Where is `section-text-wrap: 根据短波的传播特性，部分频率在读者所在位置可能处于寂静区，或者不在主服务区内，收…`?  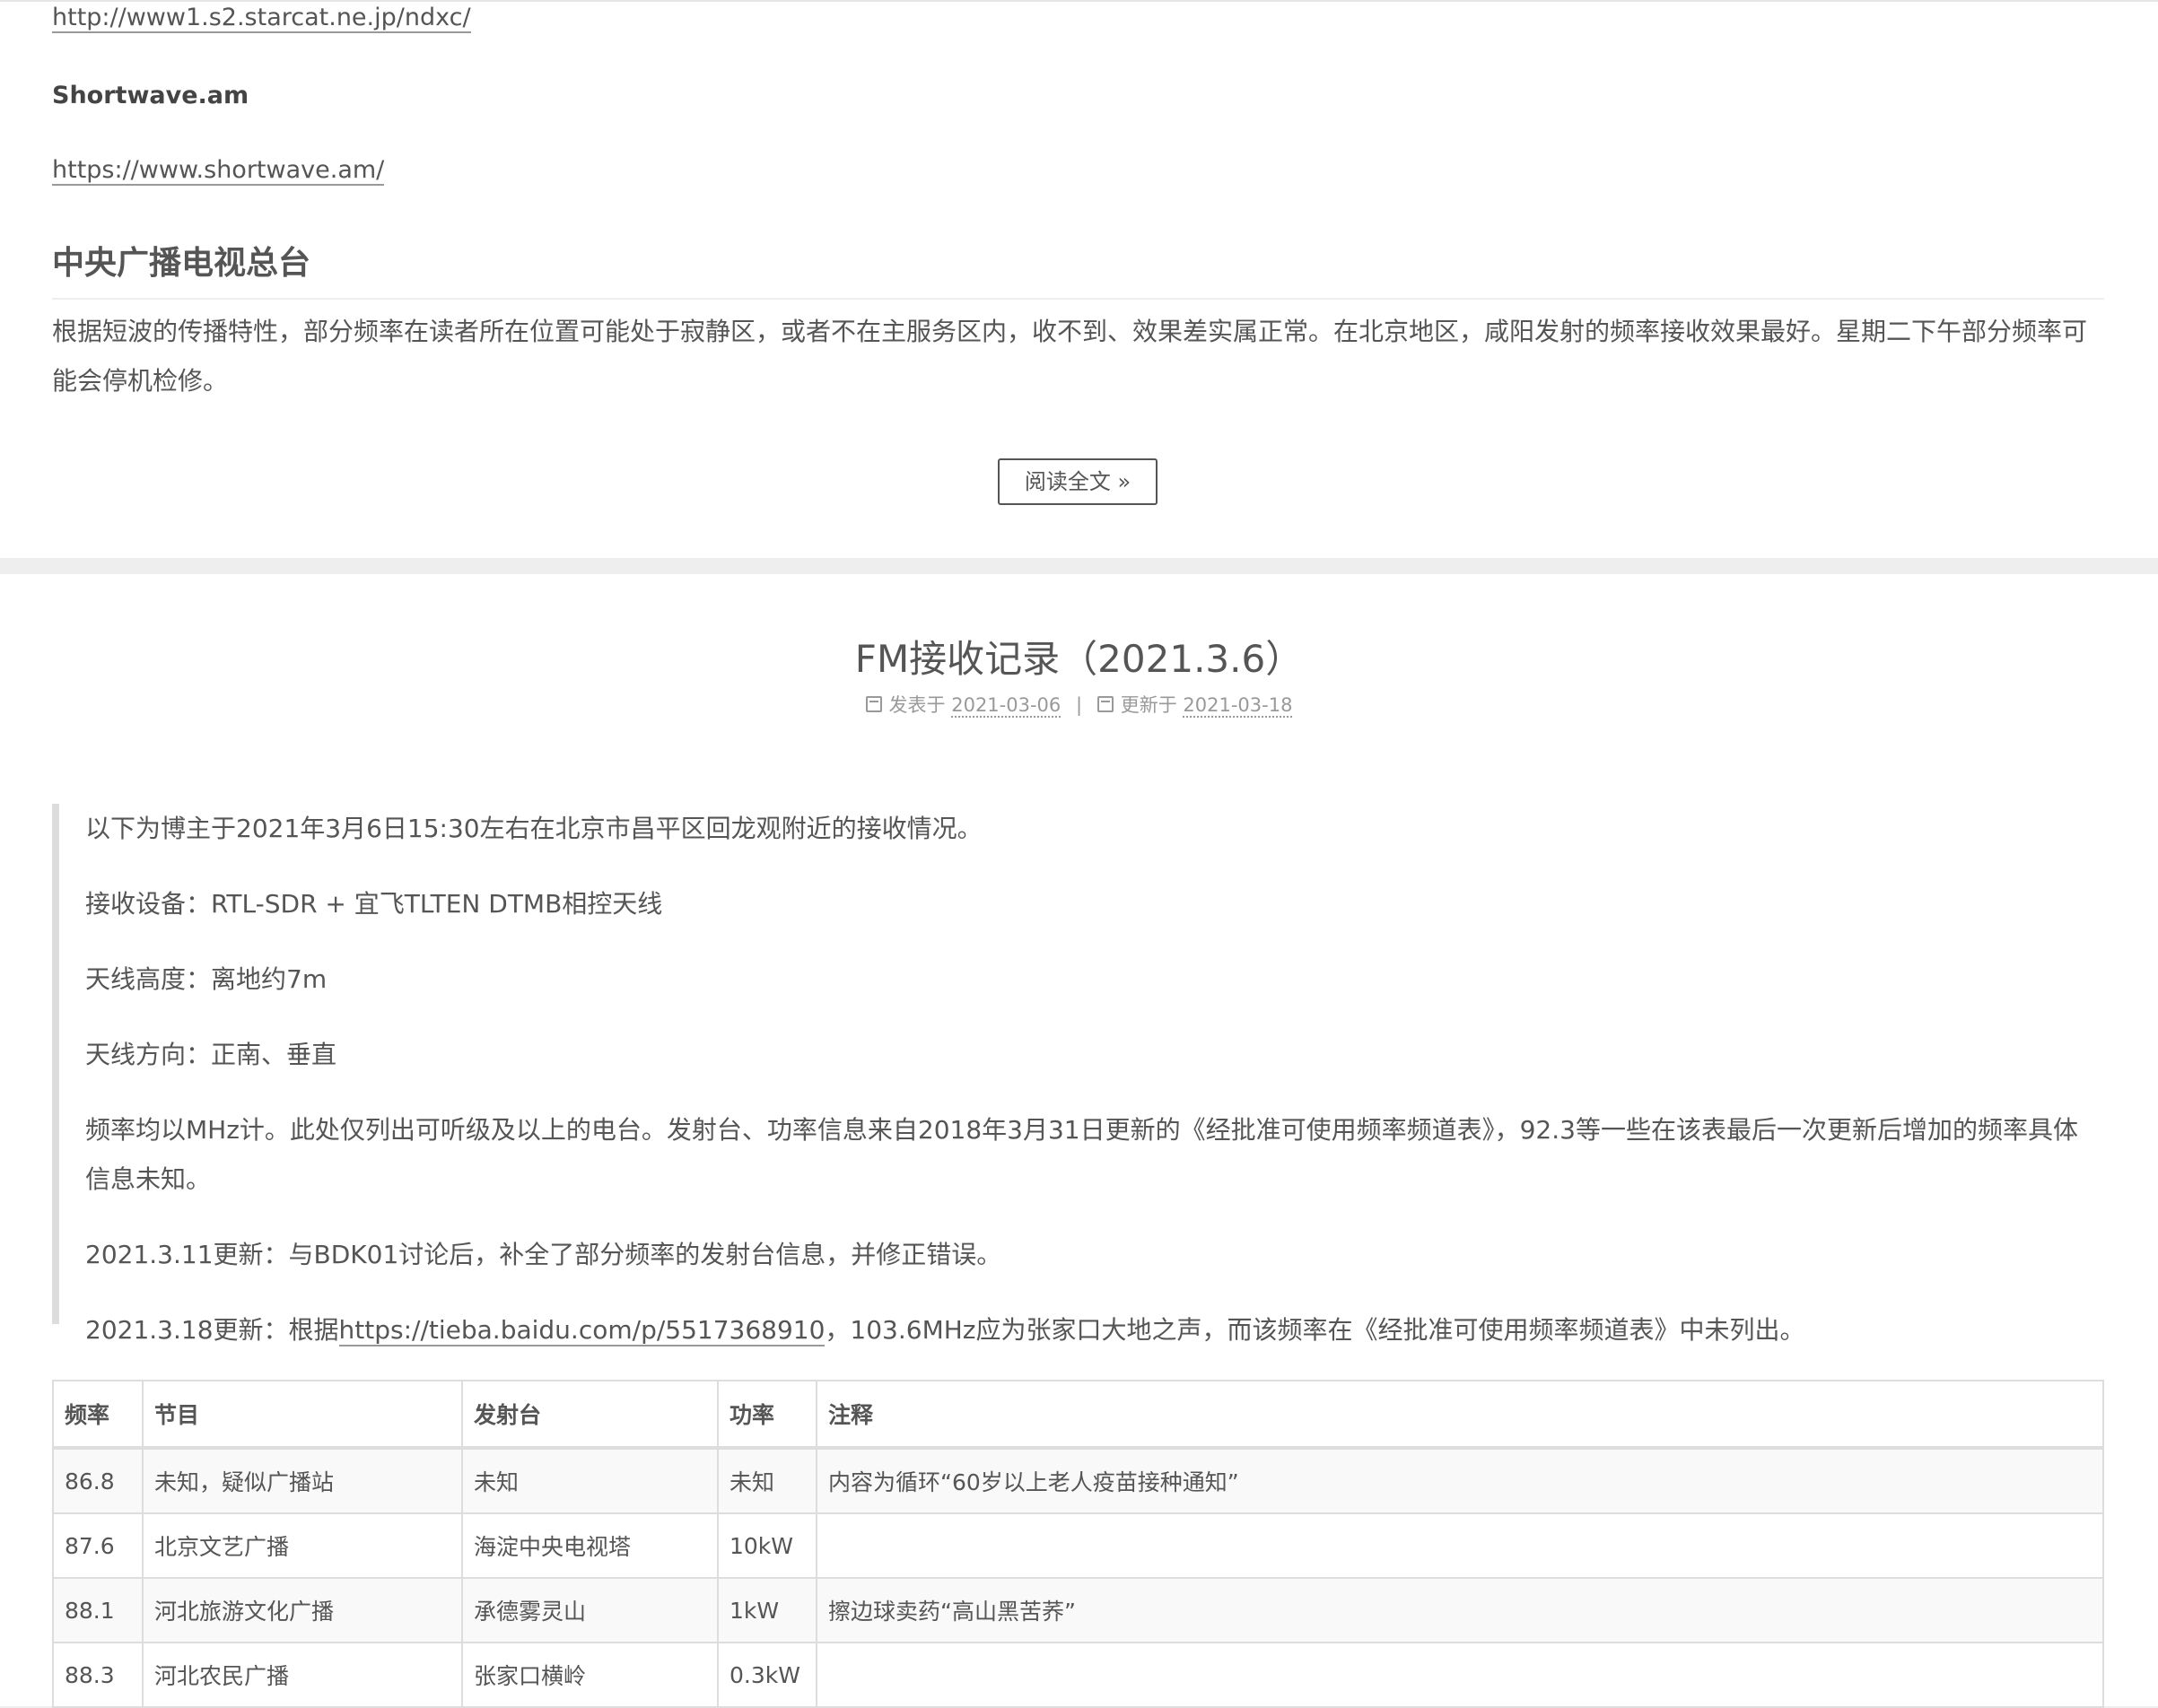
section-text-wrap: 根据短波的传播特性，部分频率在读者所在位置可能处于寂静区，或者不在主服务区内，收… is located at coordinates (1078, 356).